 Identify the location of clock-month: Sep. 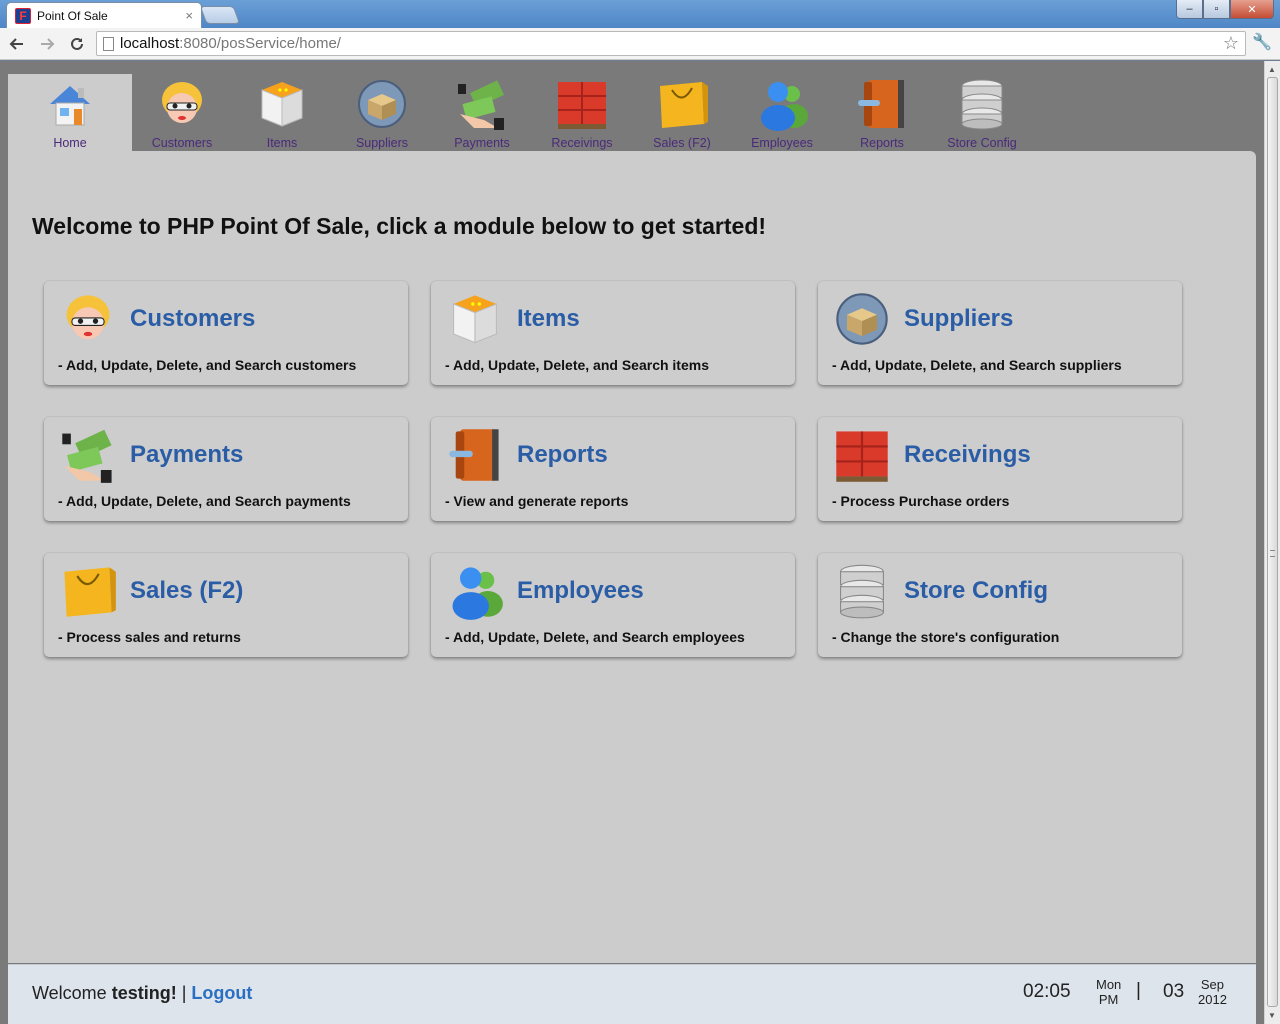
(1212, 984).